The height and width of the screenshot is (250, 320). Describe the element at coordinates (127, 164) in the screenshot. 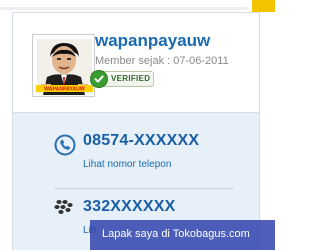

I see `show-phone-link: Lihat nomor telepon` at that location.